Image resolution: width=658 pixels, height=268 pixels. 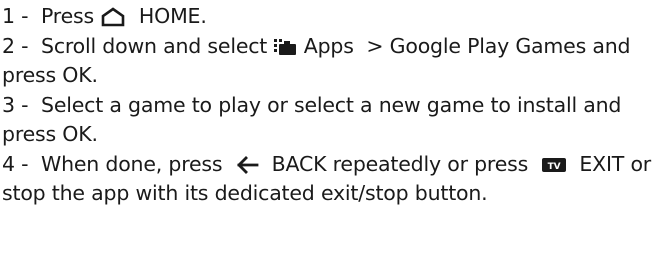 What do you see at coordinates (430, 163) in the screenshot?
I see `step-text: repeatedly or press` at bounding box center [430, 163].